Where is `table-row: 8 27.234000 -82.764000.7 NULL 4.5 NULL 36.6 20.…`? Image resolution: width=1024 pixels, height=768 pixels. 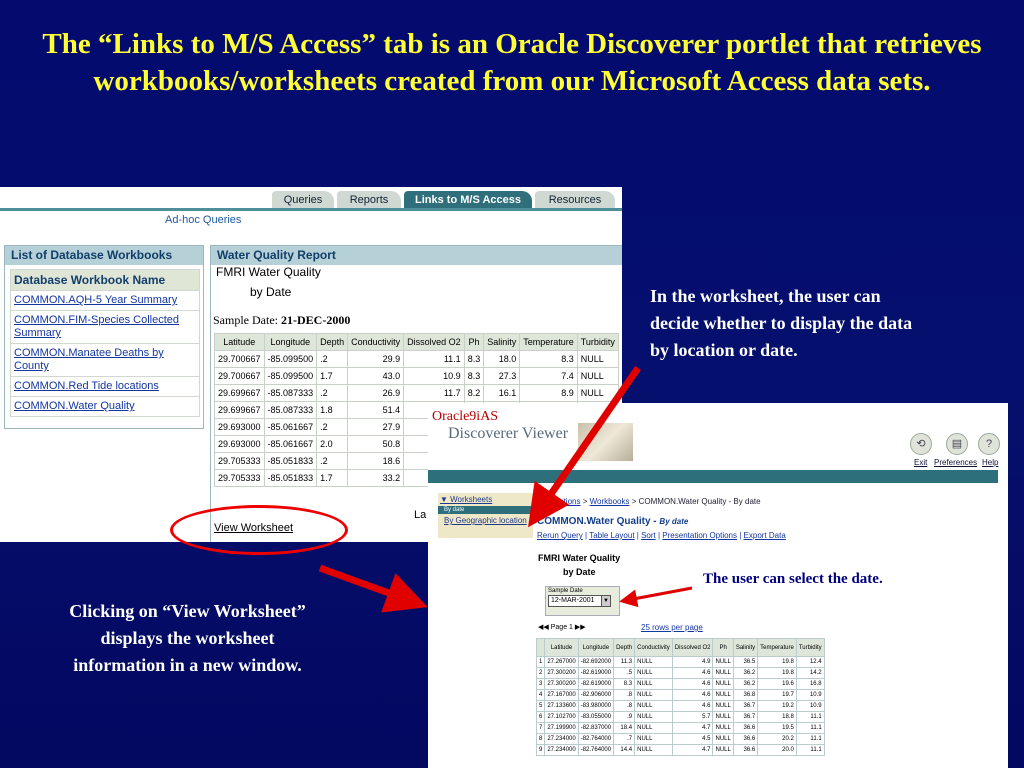
table-row: 8 27.234000 -82.764000.7 NULL 4.5 NULL 36.6 20.… is located at coordinates (680, 739).